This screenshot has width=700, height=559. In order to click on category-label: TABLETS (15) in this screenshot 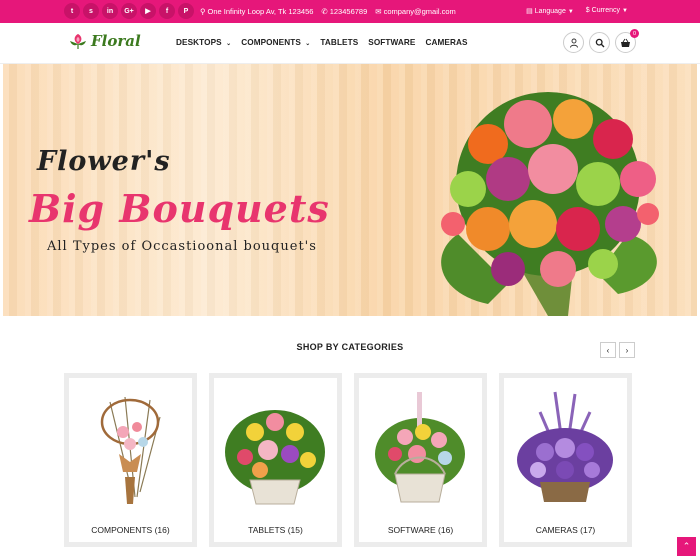, I will do `click(275, 530)`.